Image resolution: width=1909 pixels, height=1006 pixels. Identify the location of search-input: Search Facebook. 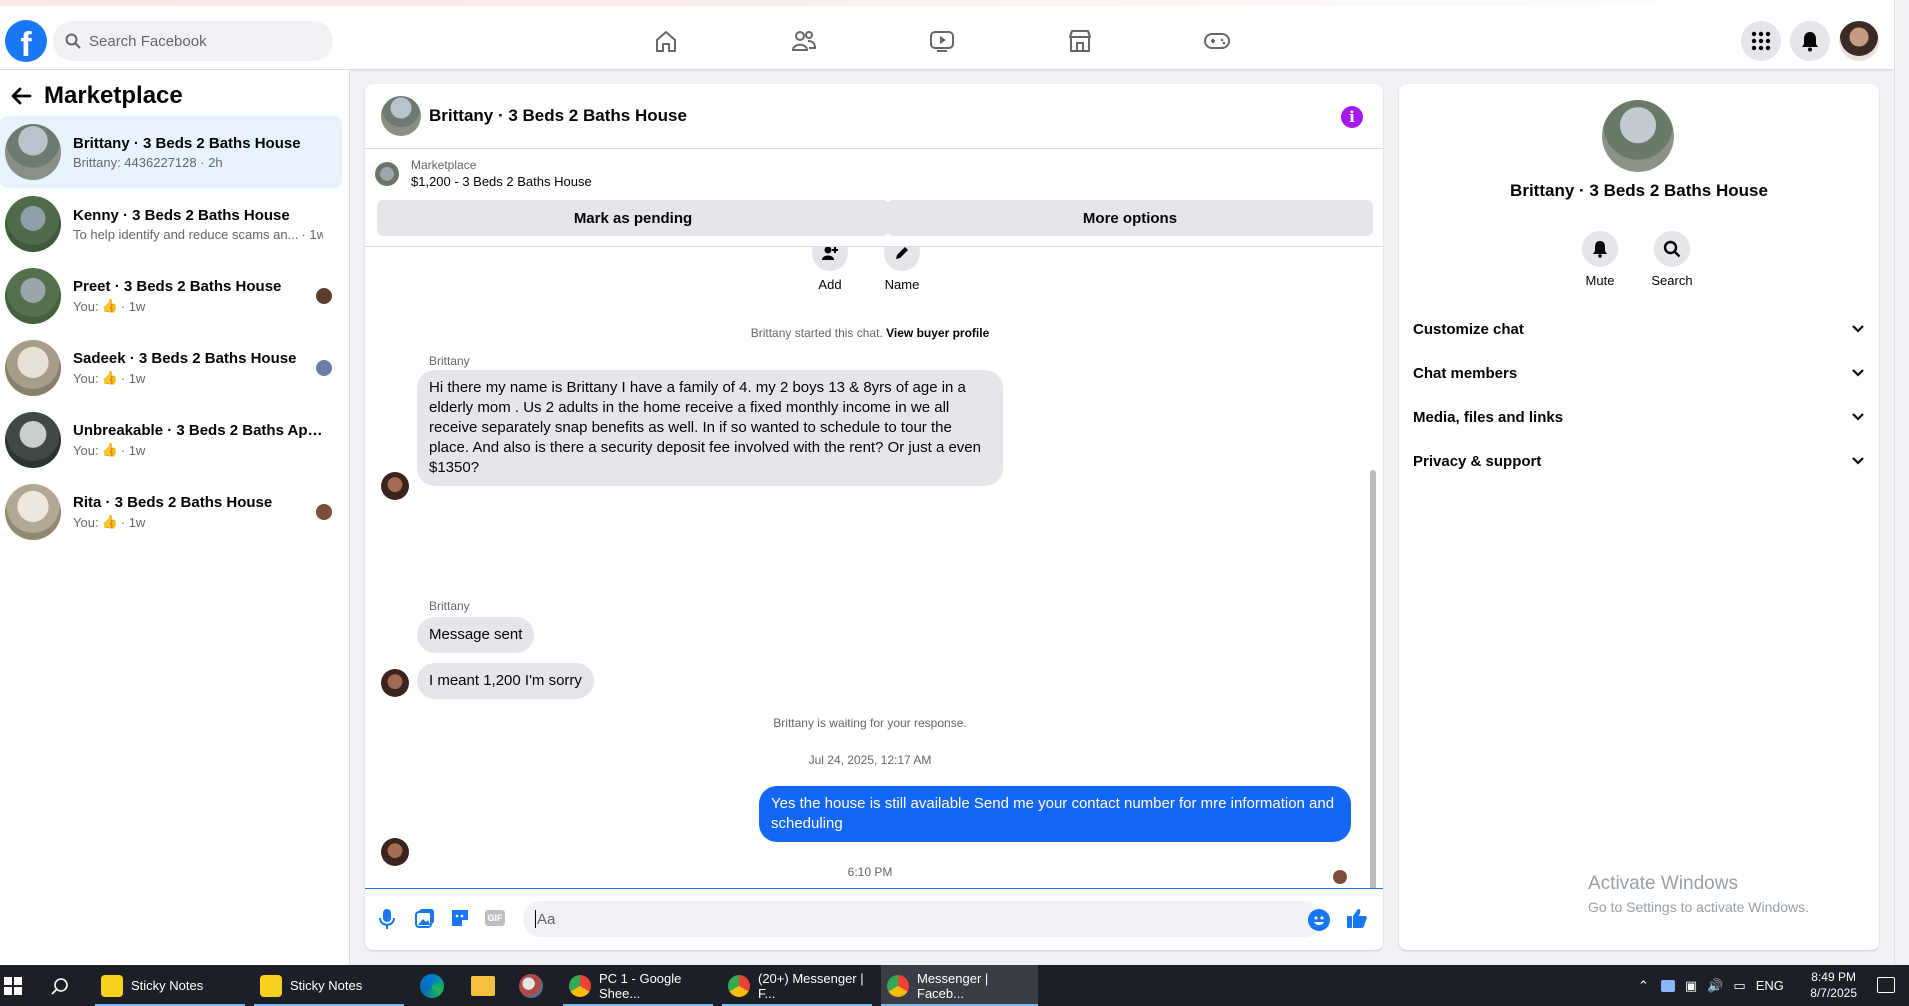
(193, 41).